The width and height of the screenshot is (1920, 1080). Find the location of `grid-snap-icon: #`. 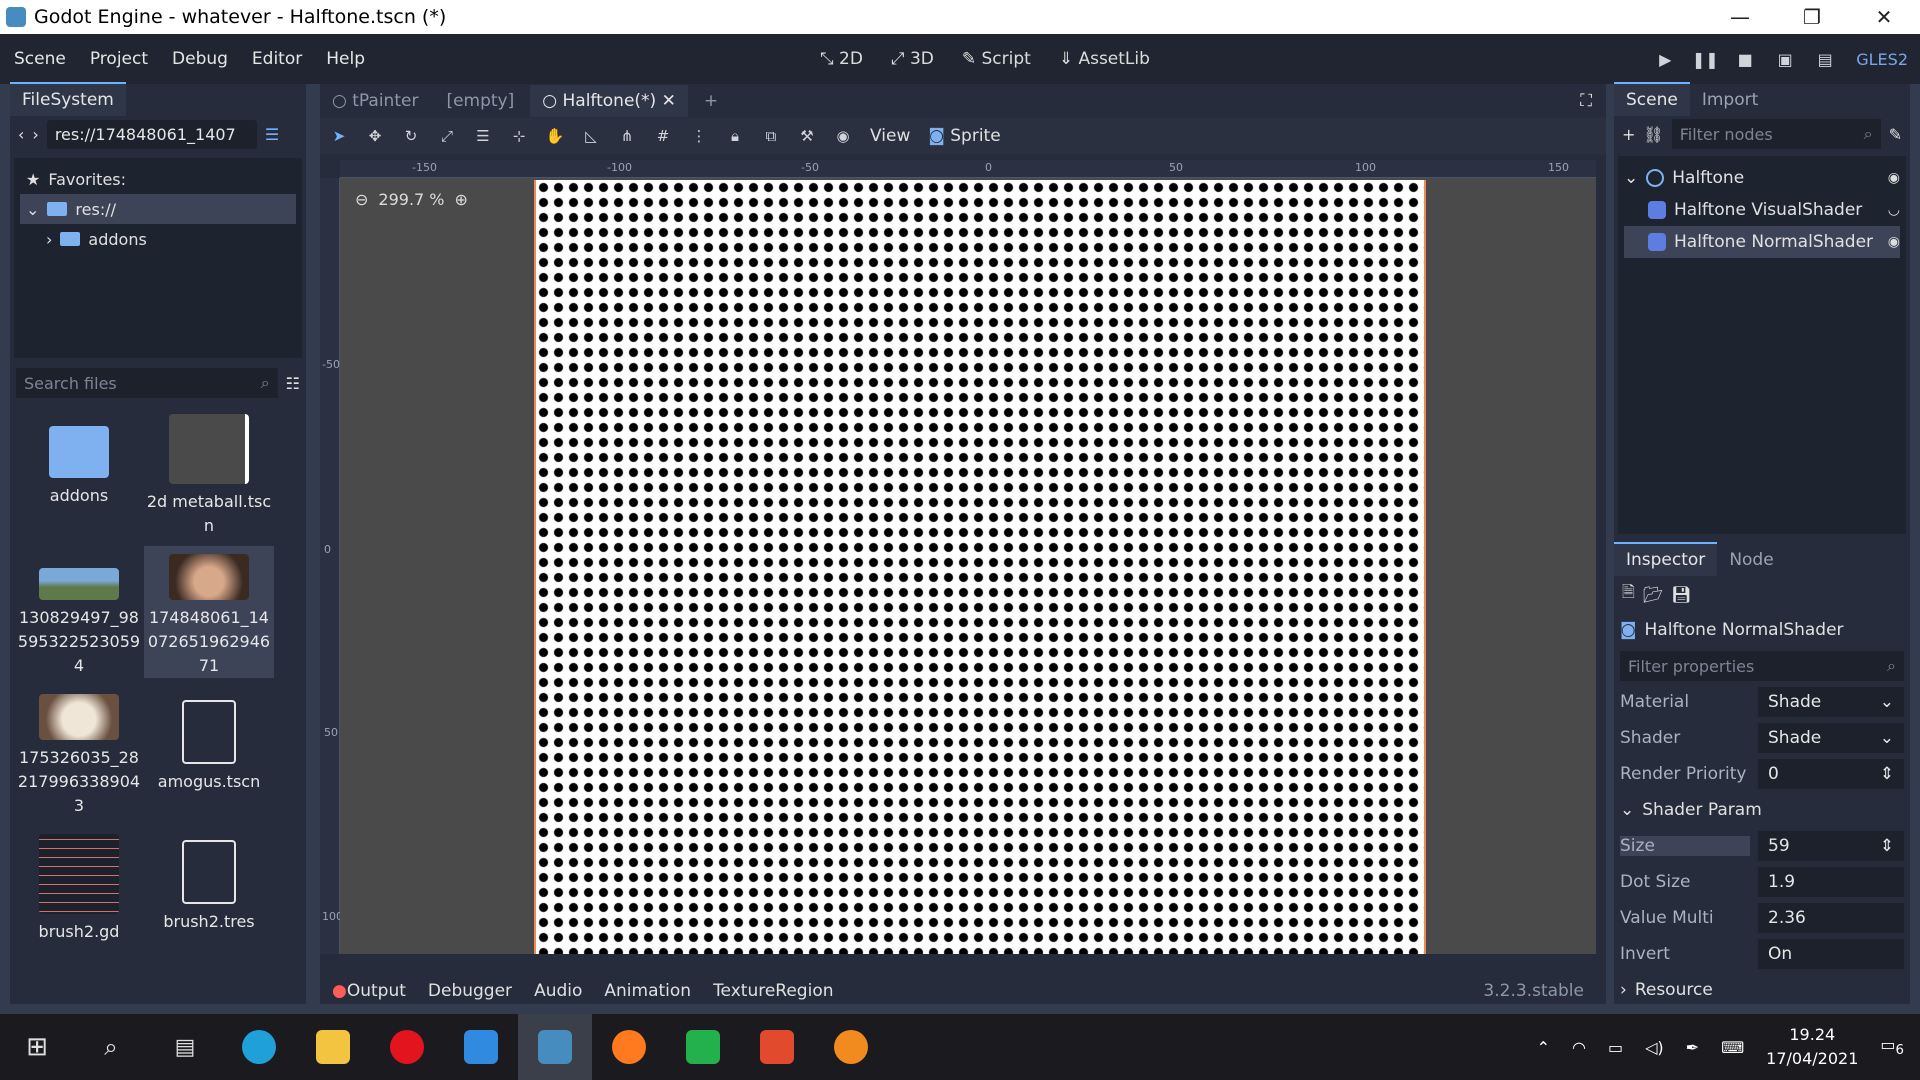

grid-snap-icon: # is located at coordinates (663, 136).